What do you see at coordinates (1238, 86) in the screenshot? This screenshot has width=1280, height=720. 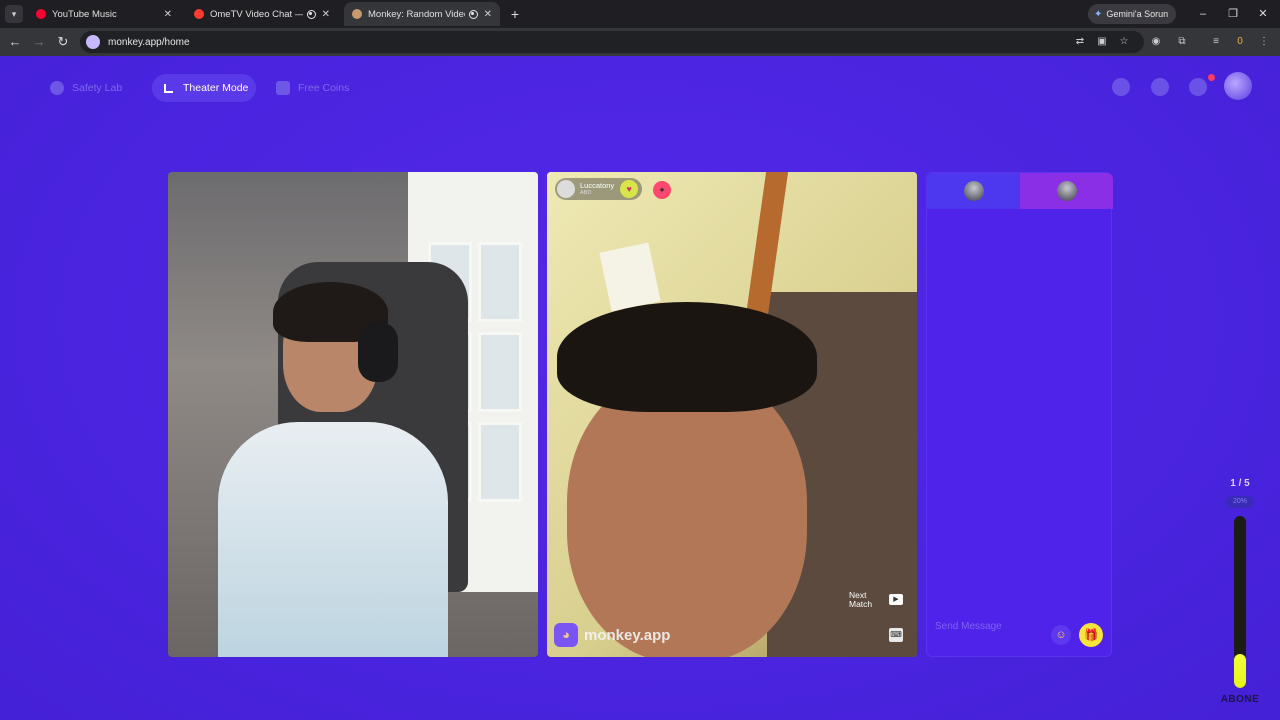 I see `profile-avatar` at bounding box center [1238, 86].